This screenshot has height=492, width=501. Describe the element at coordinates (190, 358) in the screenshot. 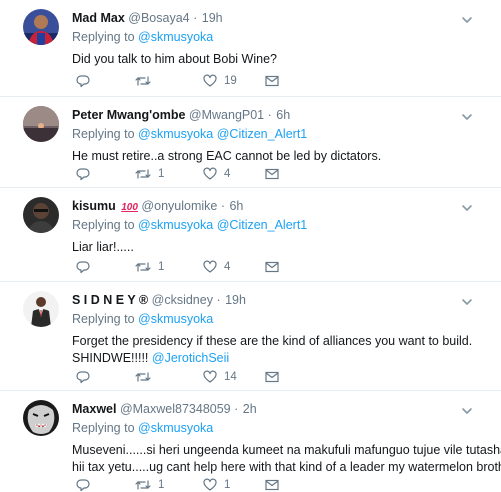

I see `mention-link: @JerotichSeii` at that location.